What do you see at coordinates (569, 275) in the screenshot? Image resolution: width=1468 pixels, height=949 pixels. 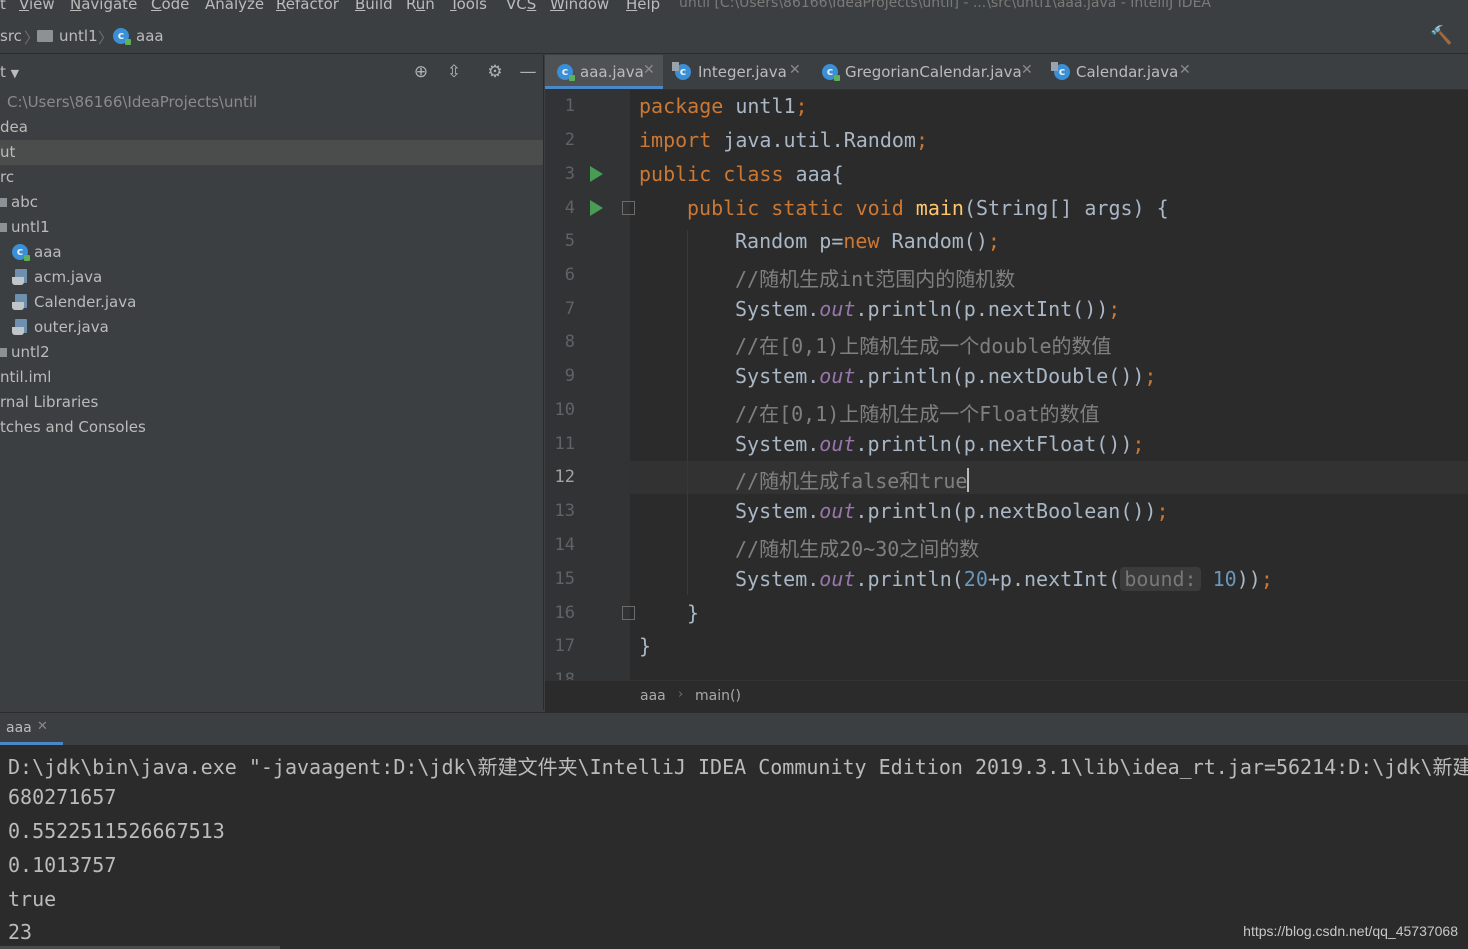 I see `line-number: 6` at bounding box center [569, 275].